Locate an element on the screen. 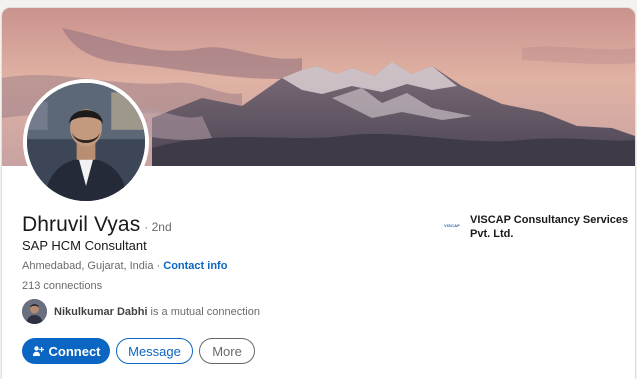 The height and width of the screenshot is (379, 637). company-logo: VISCAP is located at coordinates (452, 225).